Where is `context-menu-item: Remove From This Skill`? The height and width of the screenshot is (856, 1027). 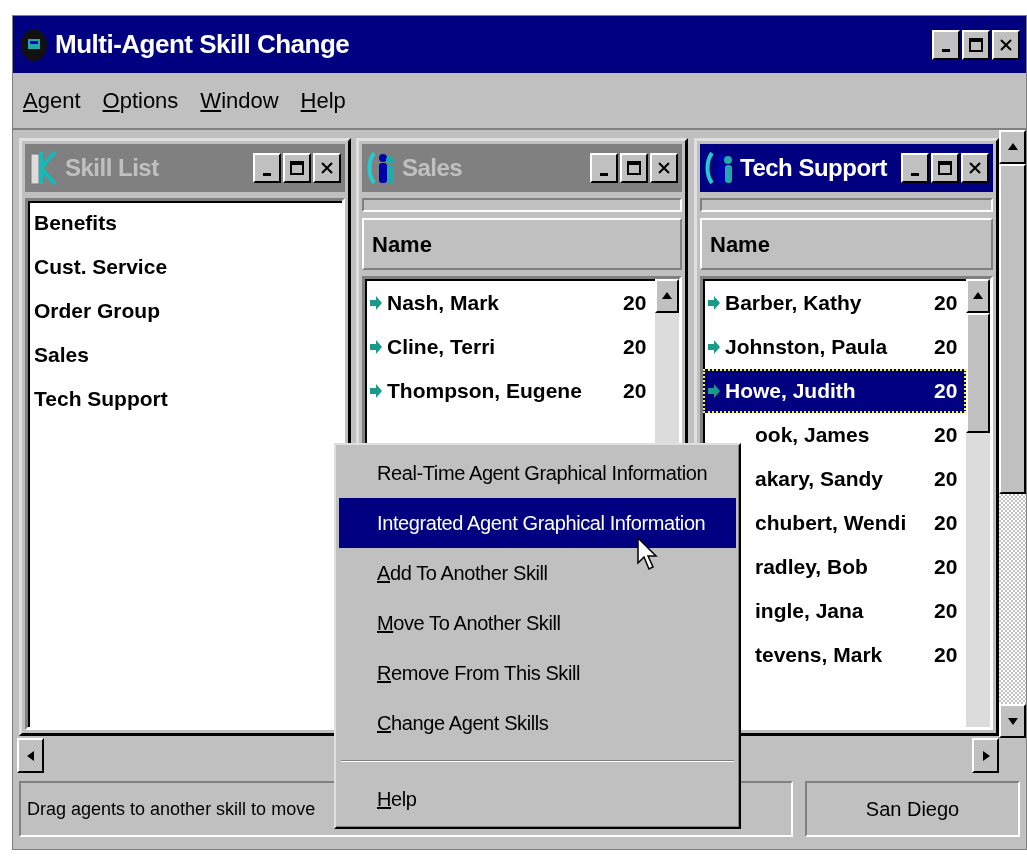
context-menu-item: Remove From This Skill is located at coordinates (537, 673).